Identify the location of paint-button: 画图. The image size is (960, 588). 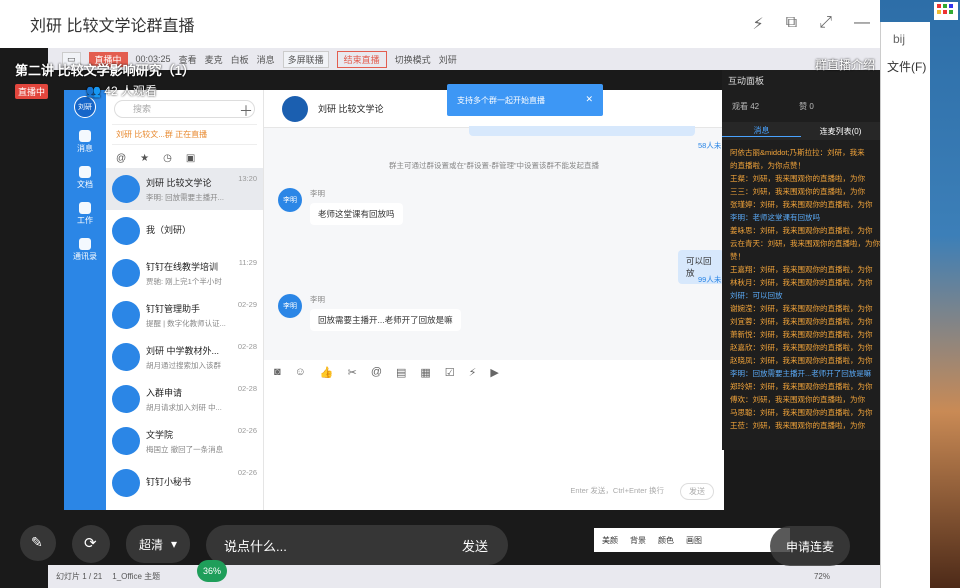
(694, 540).